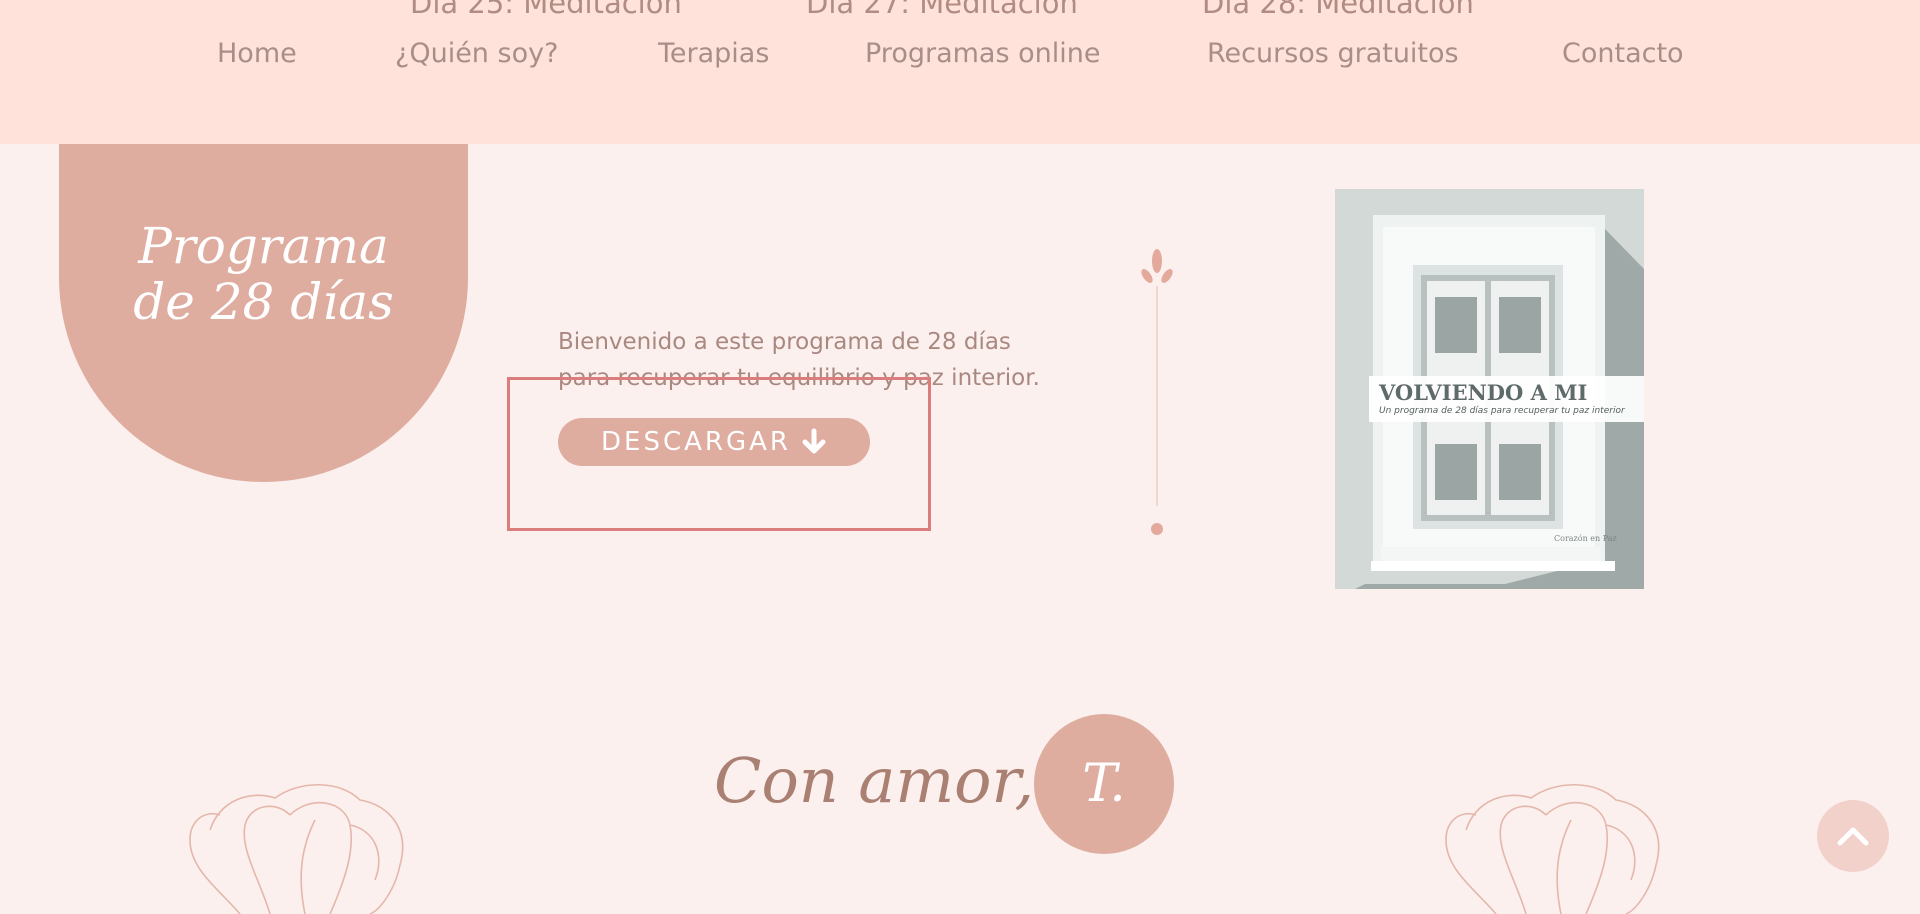 This screenshot has width=1920, height=914. Describe the element at coordinates (476, 53) in the screenshot. I see `nav-item-quien-soy: ¿Quién soy?` at that location.